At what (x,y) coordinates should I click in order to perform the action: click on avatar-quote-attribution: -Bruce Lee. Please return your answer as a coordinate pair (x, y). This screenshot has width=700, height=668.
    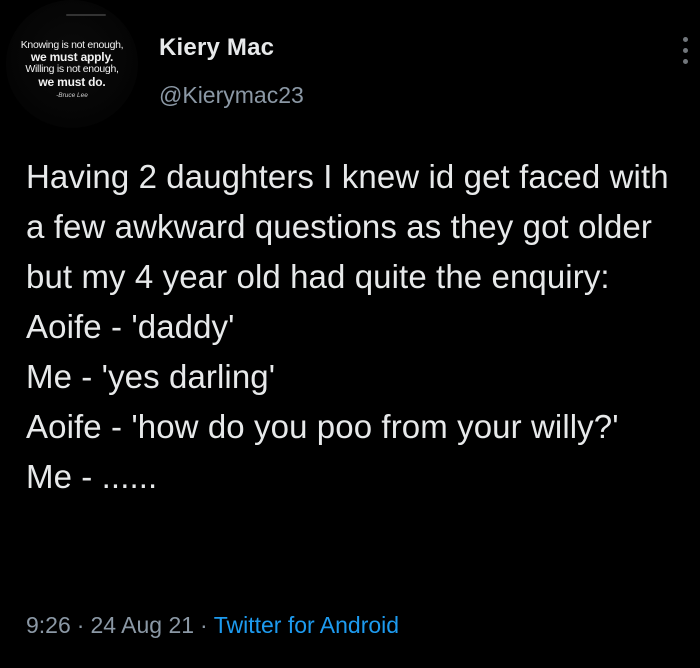
    Looking at the image, I should click on (72, 95).